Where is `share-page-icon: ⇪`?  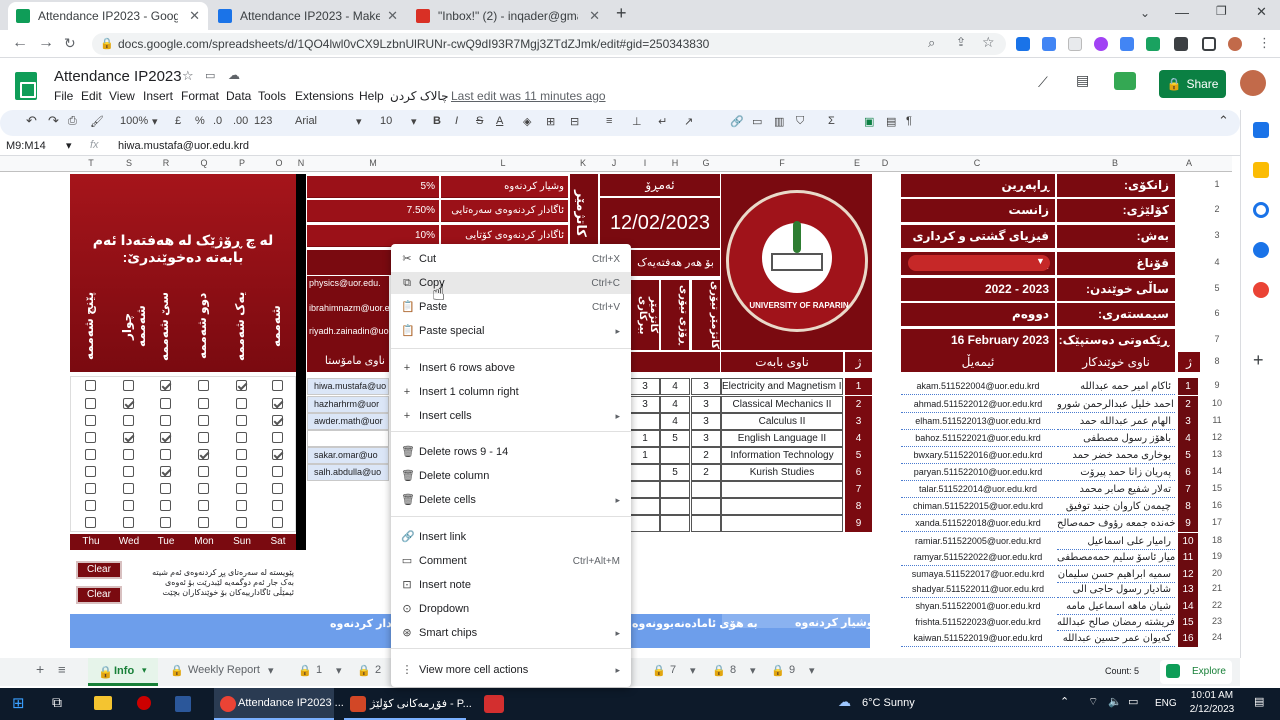
share-page-icon: ⇪ is located at coordinates (961, 42).